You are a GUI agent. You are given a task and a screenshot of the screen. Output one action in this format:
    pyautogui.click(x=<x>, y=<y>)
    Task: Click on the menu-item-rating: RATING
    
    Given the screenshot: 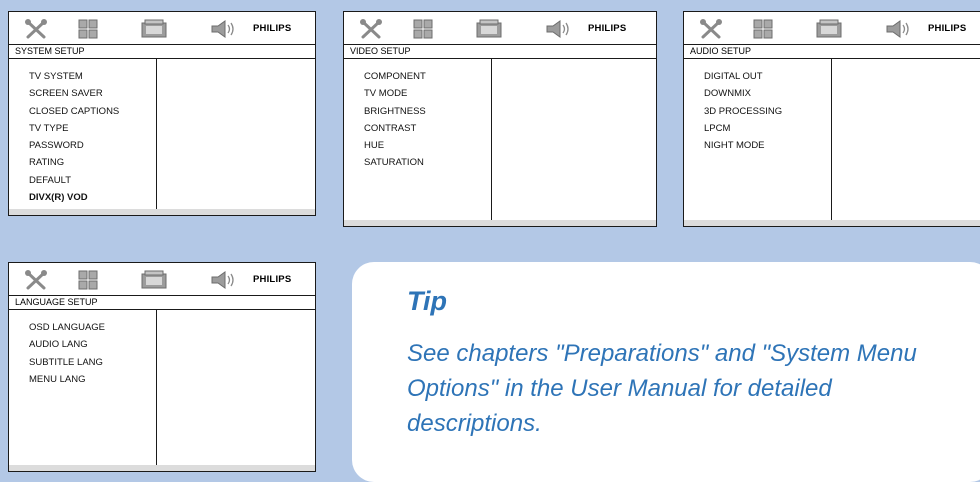 What is the action you would take?
    pyautogui.click(x=172, y=162)
    